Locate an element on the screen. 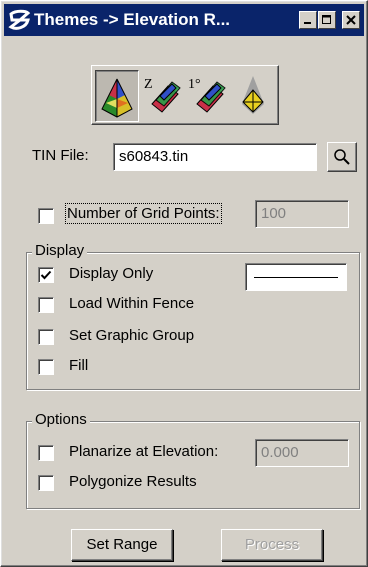  z-glyph: Z is located at coordinates (148, 84).